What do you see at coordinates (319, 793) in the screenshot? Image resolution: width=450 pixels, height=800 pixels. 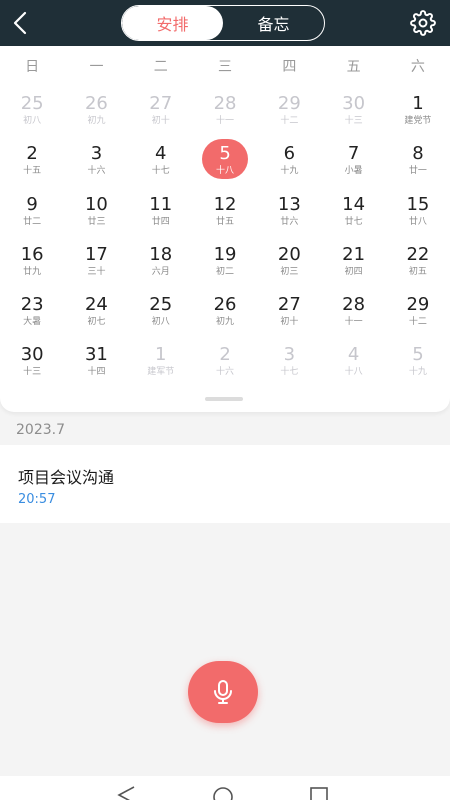 I see `nav-recents-icon` at bounding box center [319, 793].